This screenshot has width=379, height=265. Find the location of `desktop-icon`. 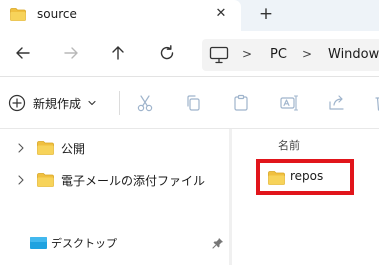

desktop-icon is located at coordinates (38, 243).